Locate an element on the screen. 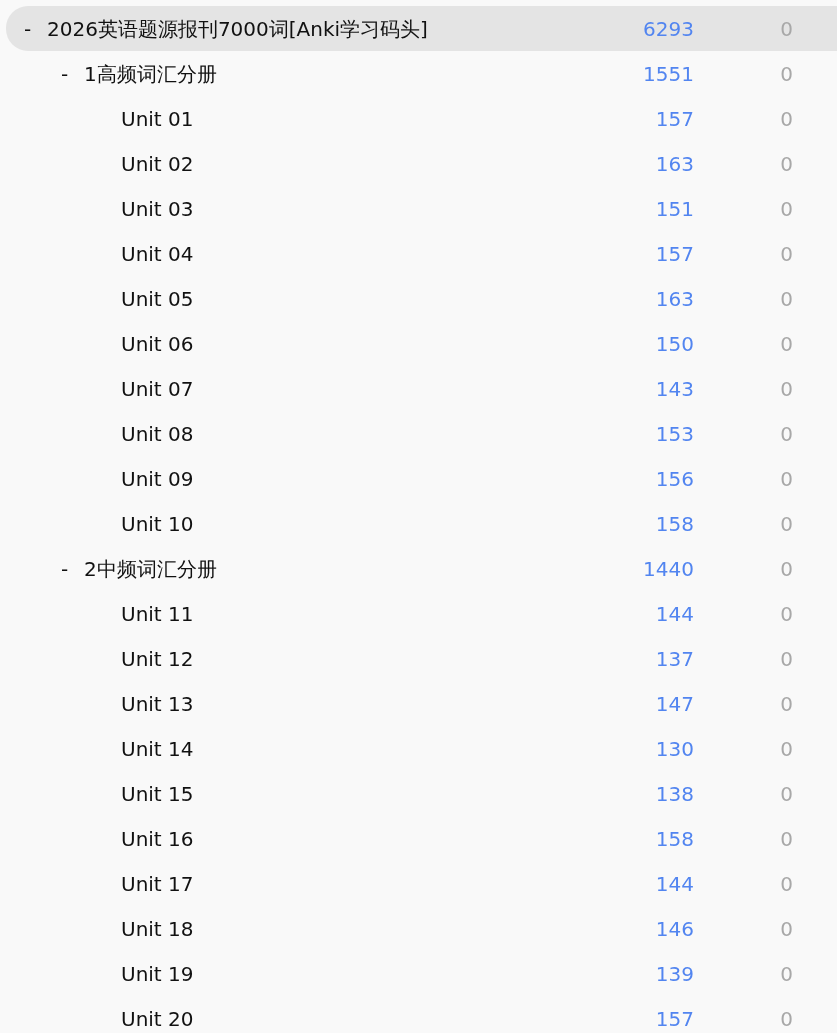 Image resolution: width=837 pixels, height=1033 pixels. deck-name-link: Unit 14 is located at coordinates (157, 748).